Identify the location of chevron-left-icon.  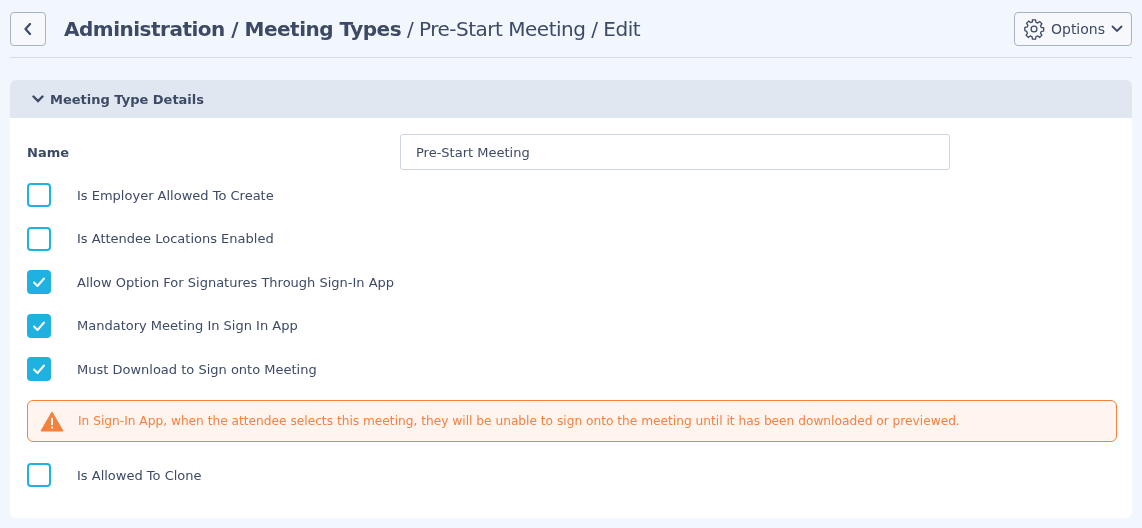
(28, 28).